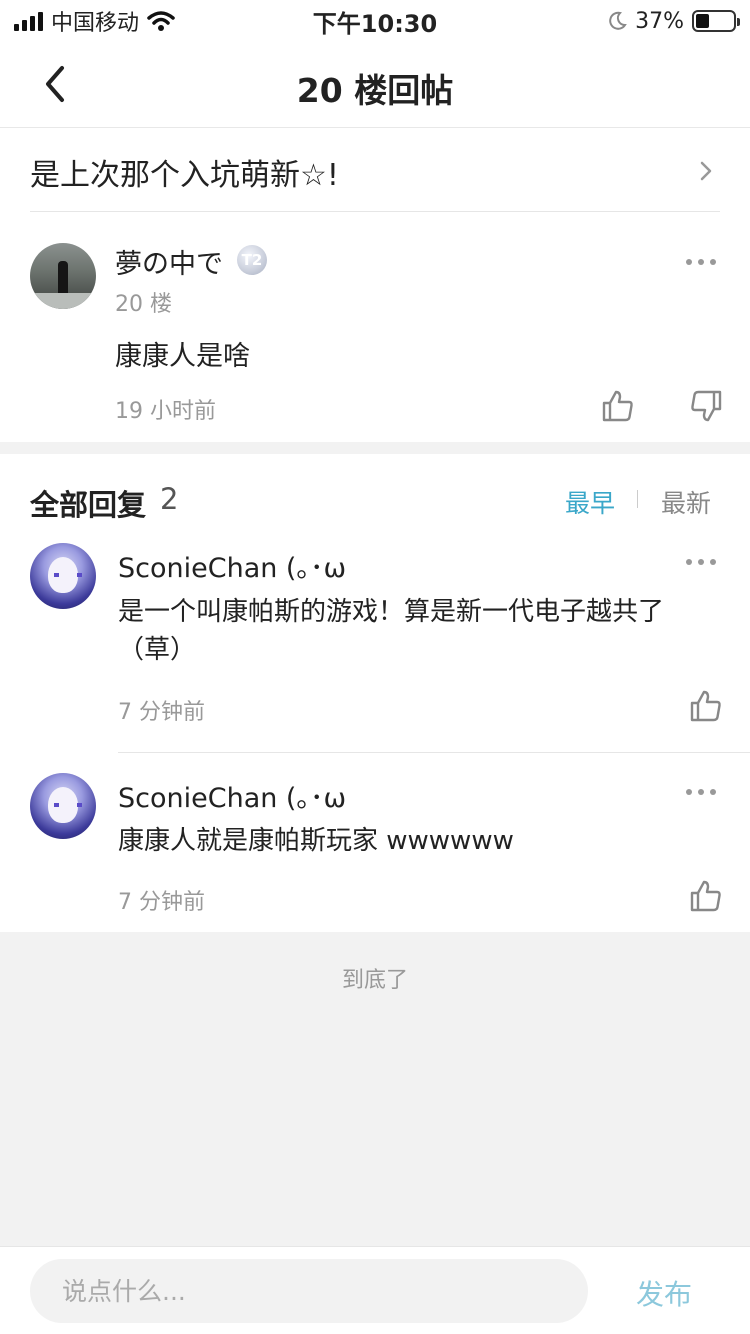 The height and width of the screenshot is (1334, 750). What do you see at coordinates (637, 499) in the screenshot?
I see `sort-divider` at bounding box center [637, 499].